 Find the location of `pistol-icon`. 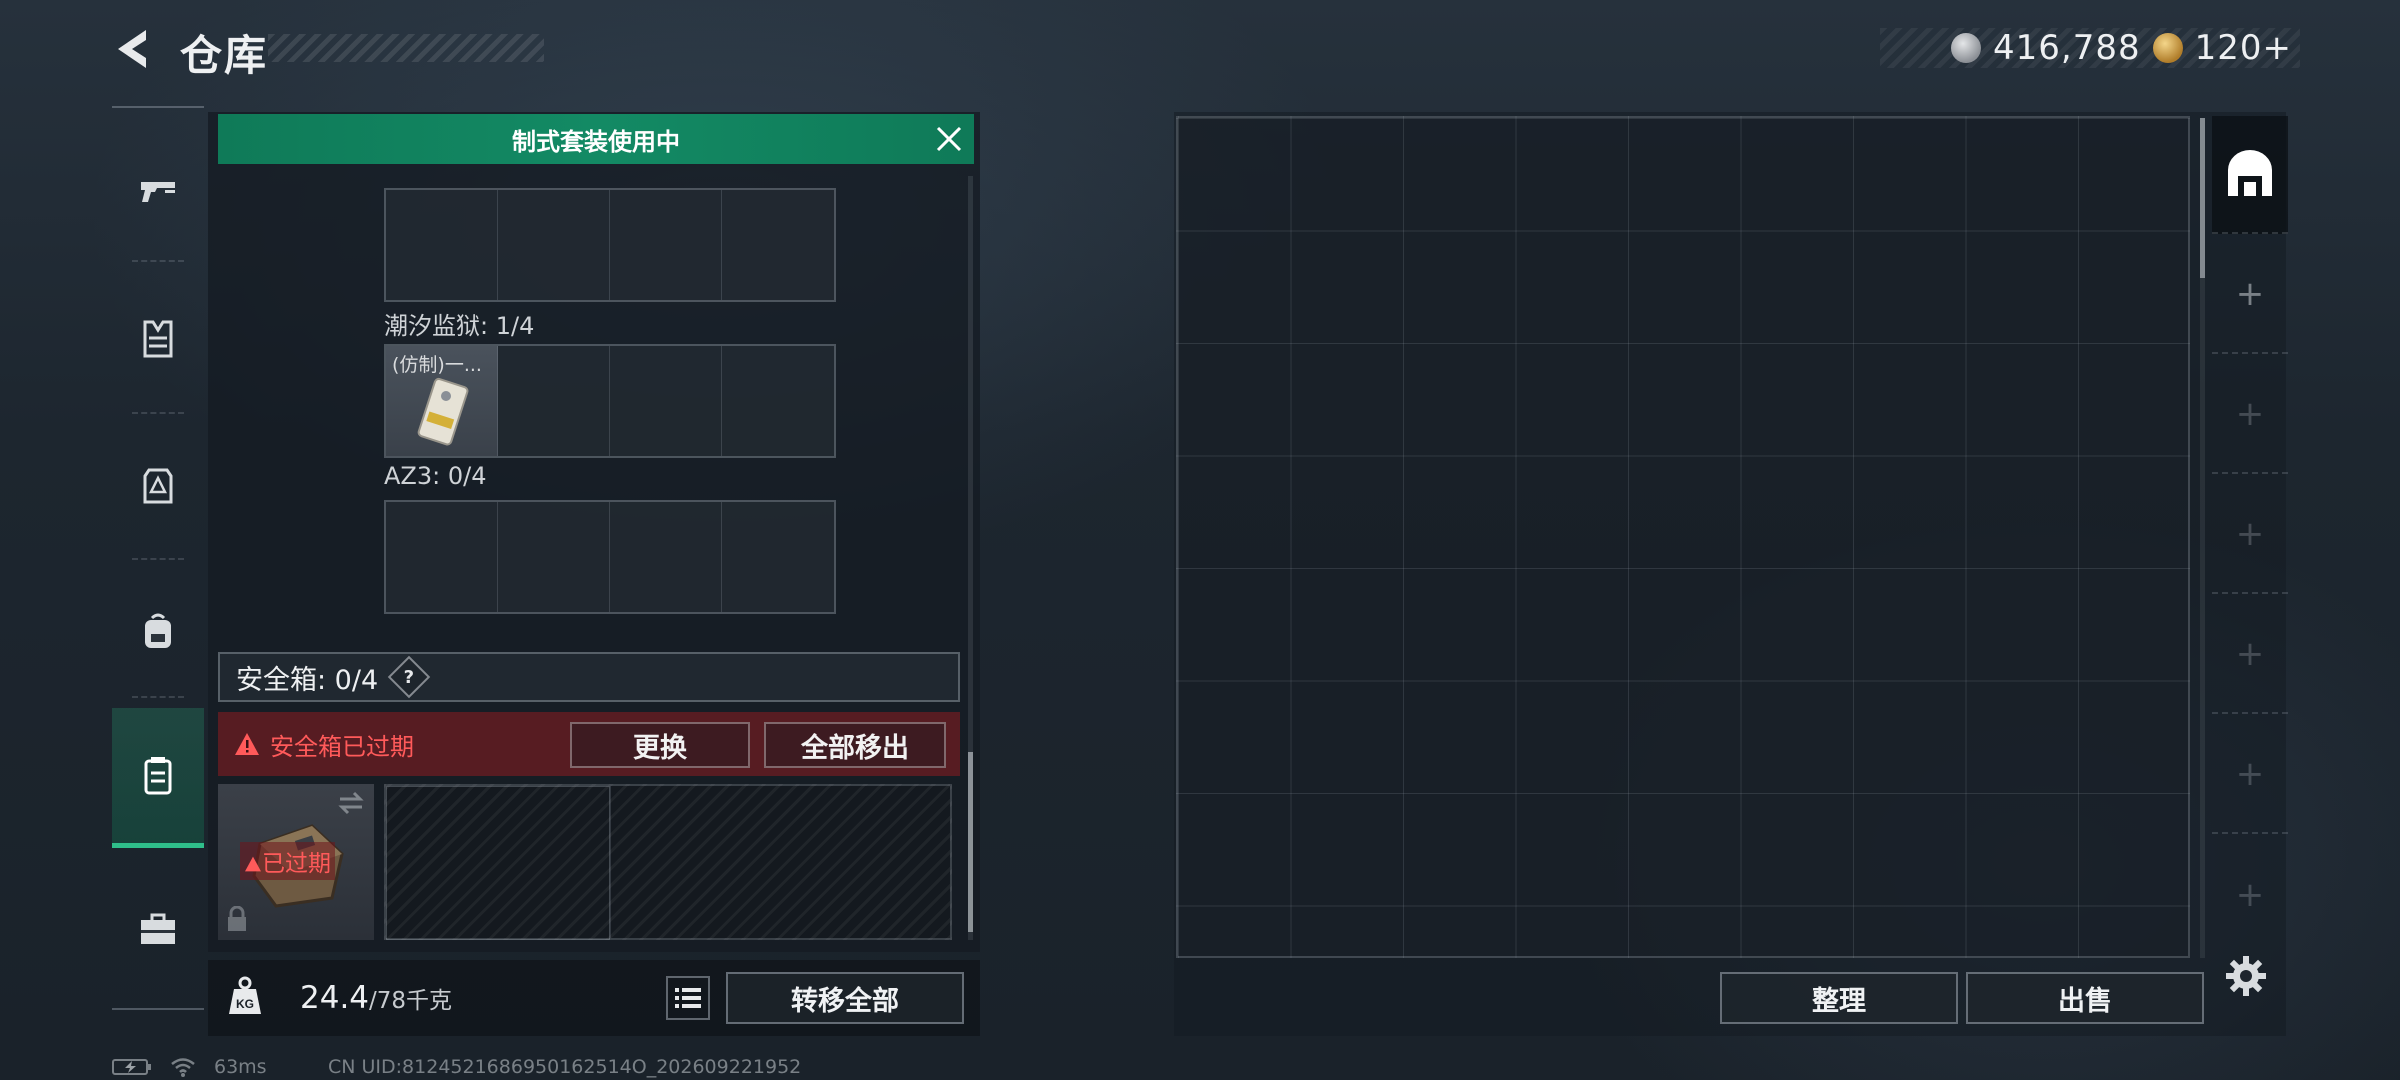

pistol-icon is located at coordinates (158, 192).